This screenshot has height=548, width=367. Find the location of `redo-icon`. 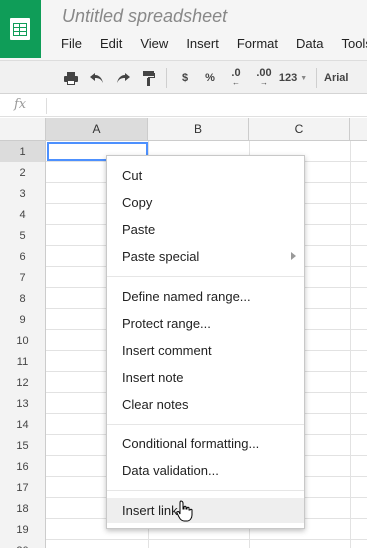

redo-icon is located at coordinates (123, 78).